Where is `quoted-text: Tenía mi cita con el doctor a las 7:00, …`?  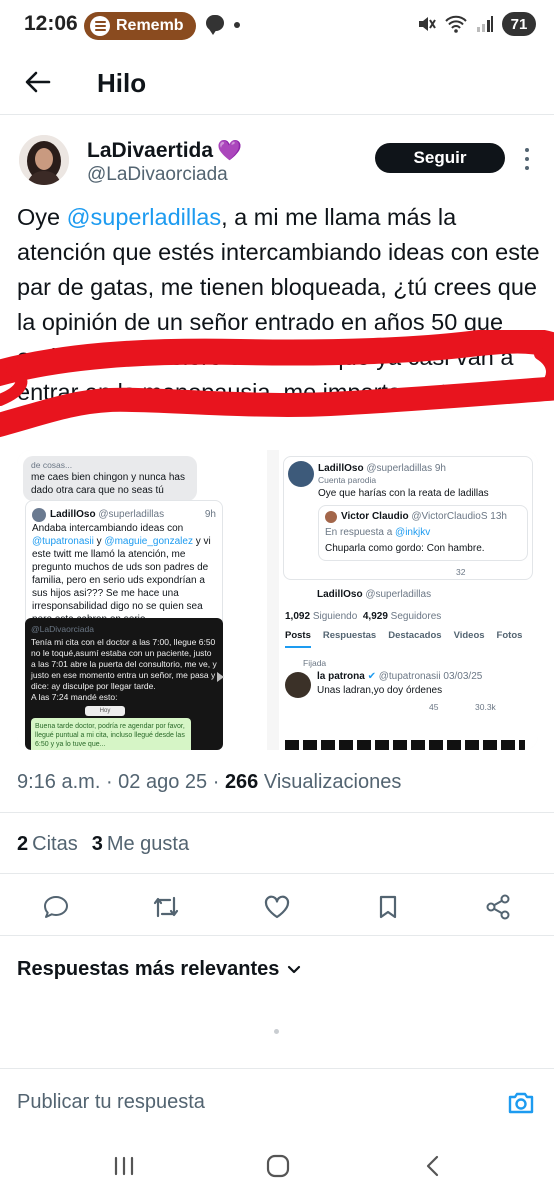
quoted-text: Tenía mi cita con el doctor a las 7:00, … is located at coordinates (124, 669).